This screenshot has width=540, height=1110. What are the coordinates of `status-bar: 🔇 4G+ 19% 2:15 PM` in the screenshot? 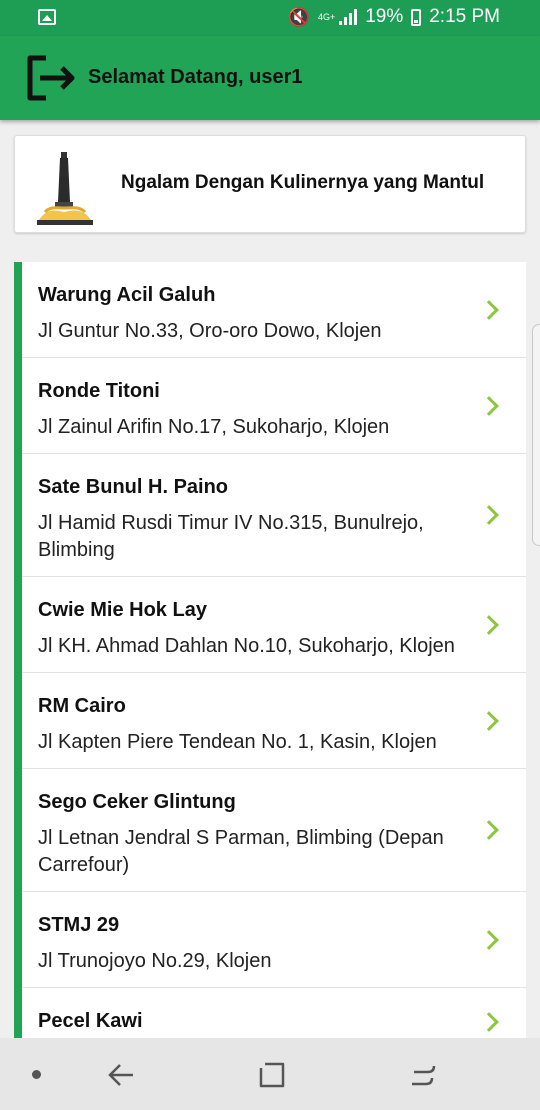 It's located at (270, 18).